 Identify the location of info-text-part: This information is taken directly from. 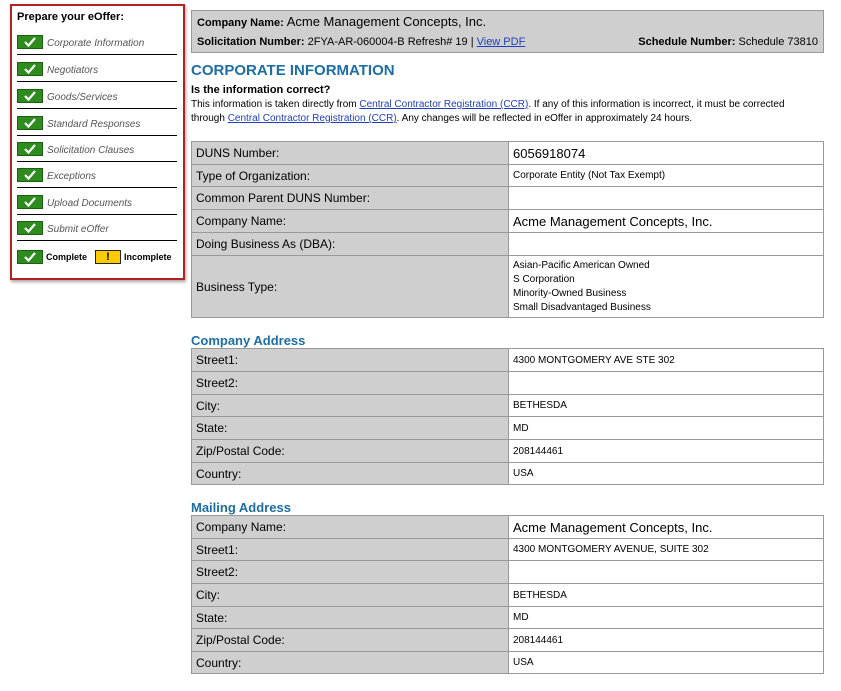
(275, 104).